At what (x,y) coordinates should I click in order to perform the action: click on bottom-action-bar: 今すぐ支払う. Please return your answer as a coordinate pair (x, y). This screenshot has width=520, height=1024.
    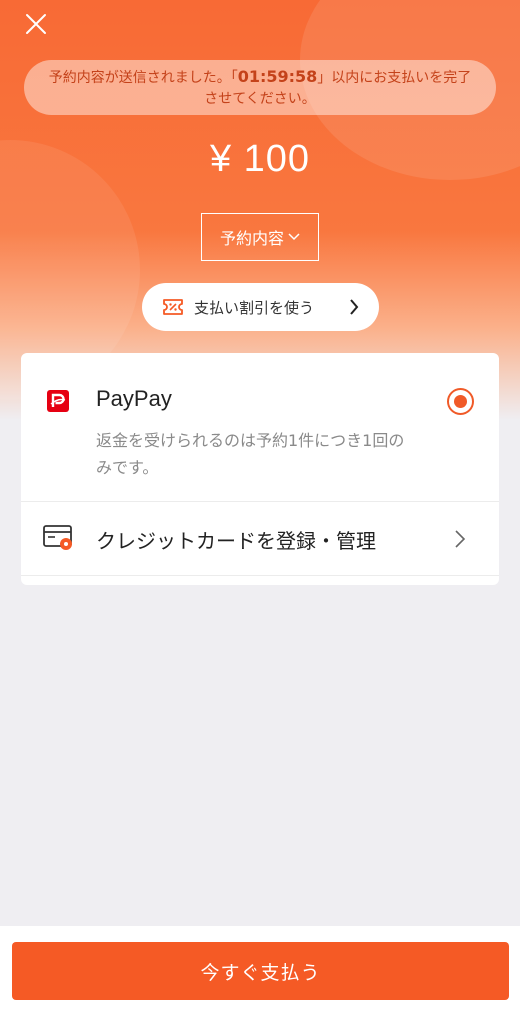
    Looking at the image, I should click on (260, 975).